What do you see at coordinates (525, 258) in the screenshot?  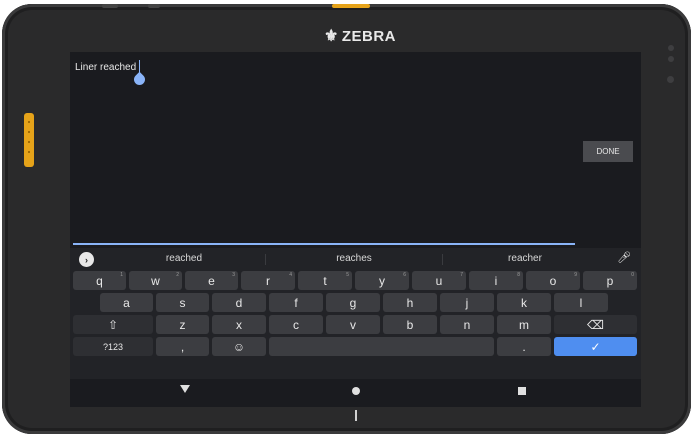 I see `suggestion-3: reacher` at bounding box center [525, 258].